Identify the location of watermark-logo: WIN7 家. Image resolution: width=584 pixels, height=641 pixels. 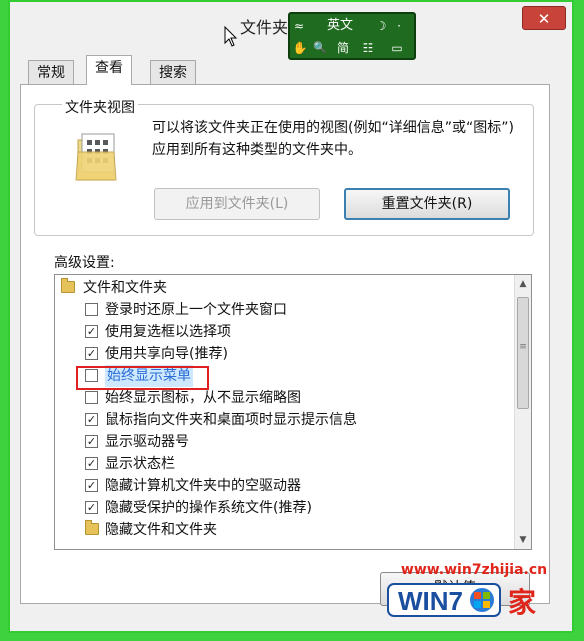
(461, 600).